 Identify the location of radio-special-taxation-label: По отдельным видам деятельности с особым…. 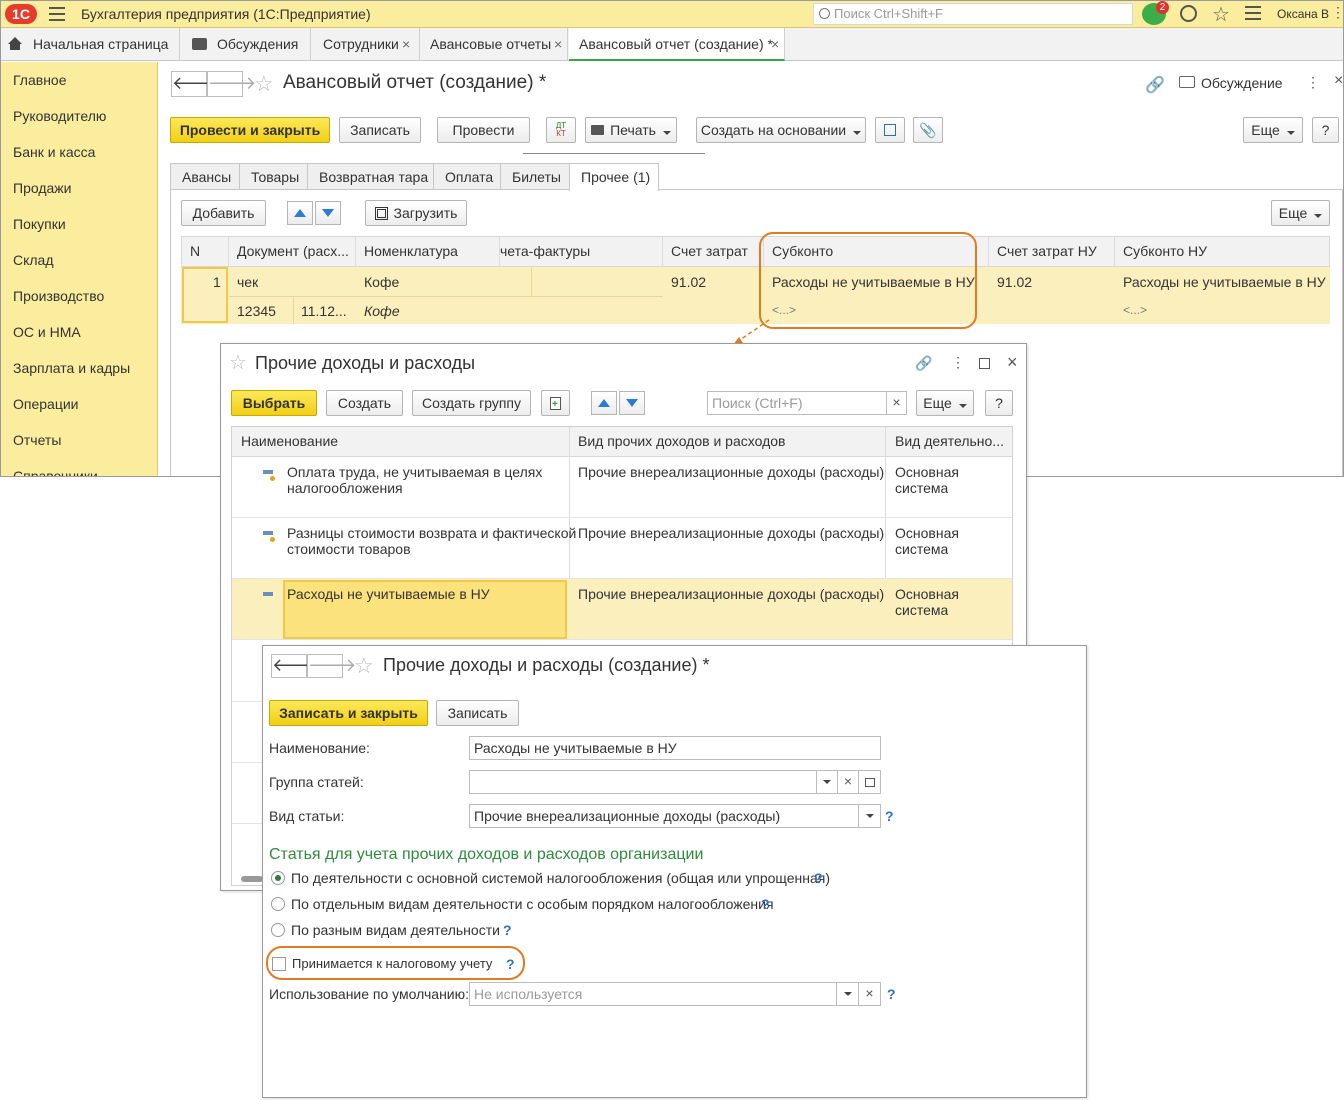
(532, 904).